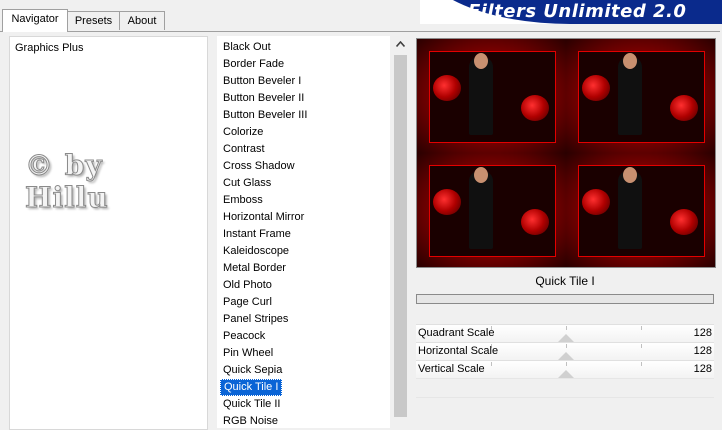 This screenshot has width=722, height=430. Describe the element at coordinates (451, 369) in the screenshot. I see `parameter-label: Vertical Scale` at that location.